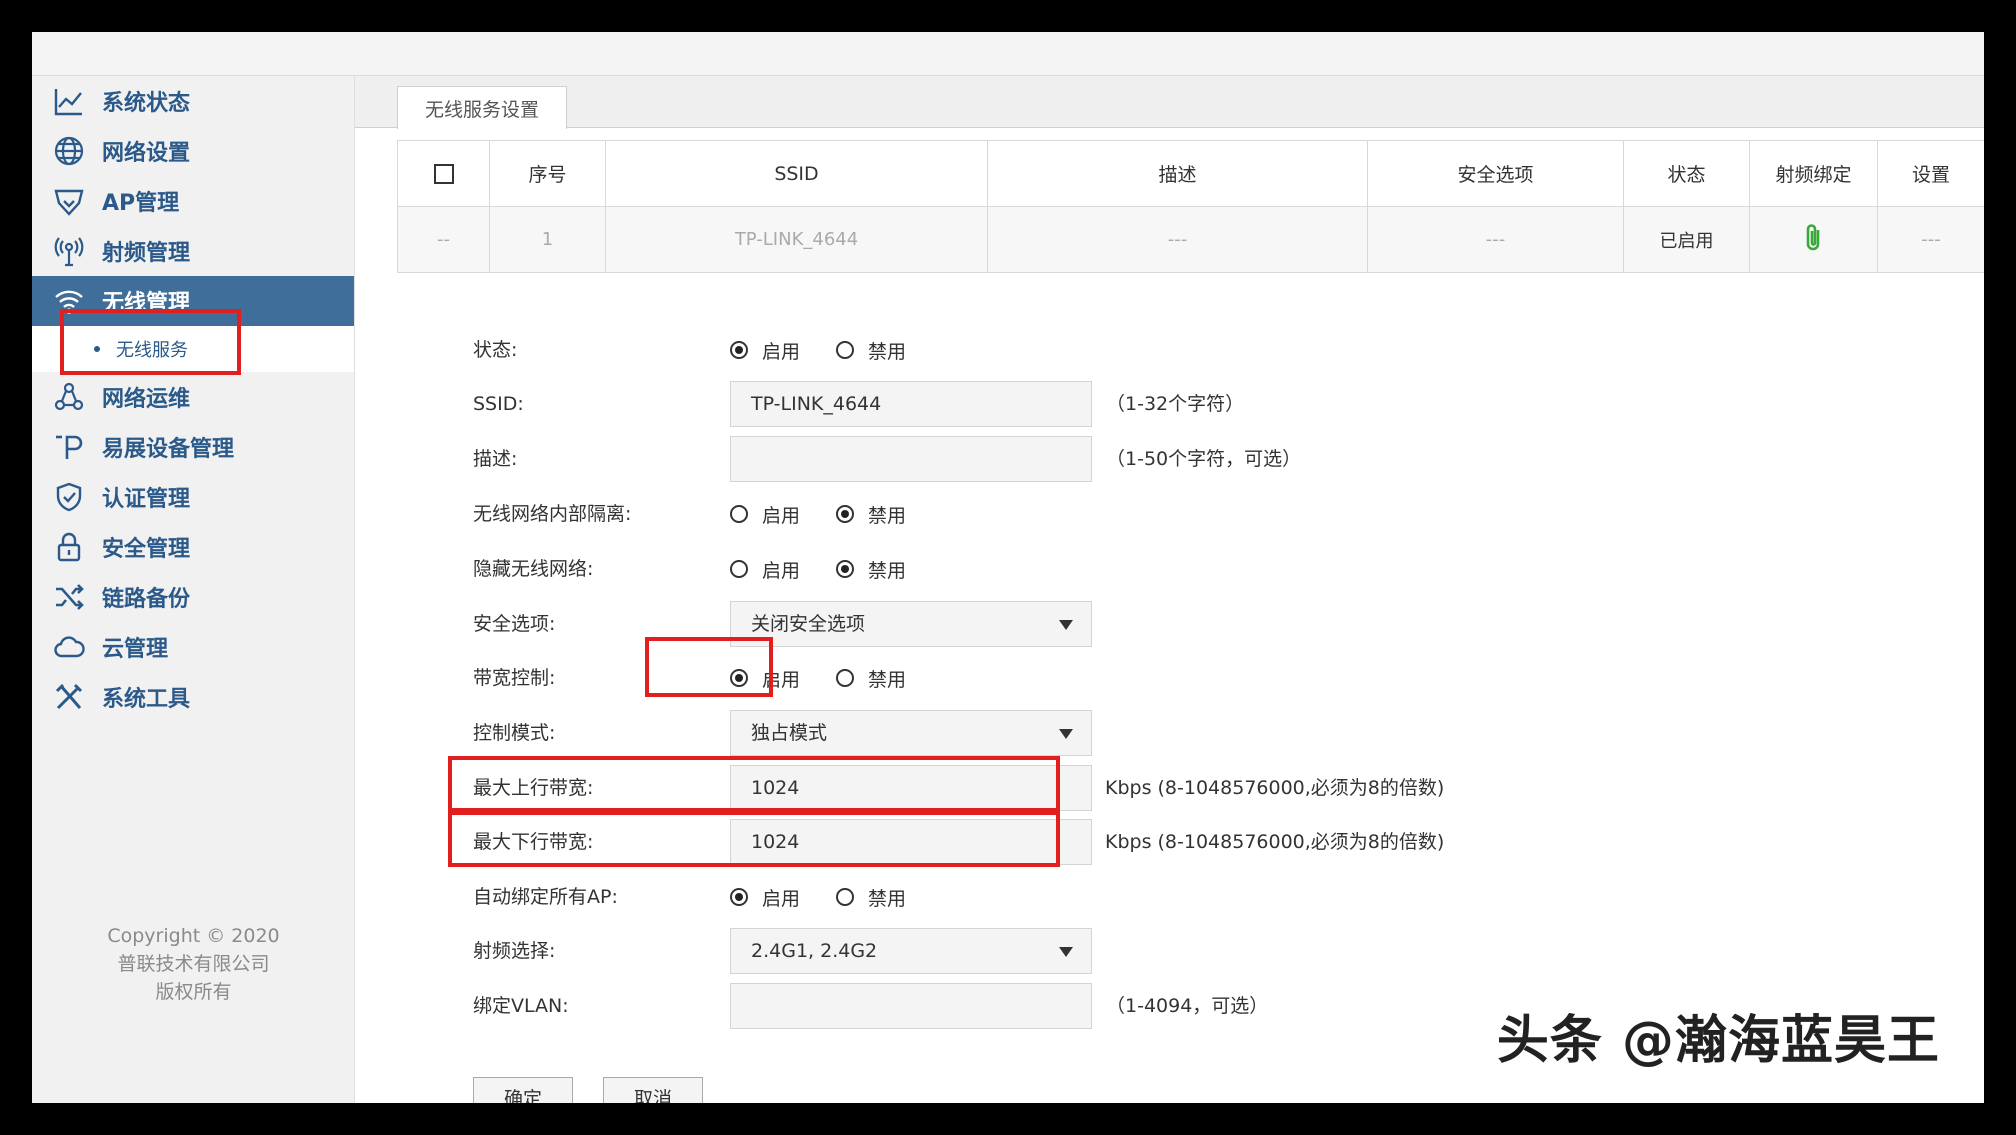 The height and width of the screenshot is (1135, 2016). I want to click on sidebar-item-expand-devices: 易展设备管理, so click(193, 447).